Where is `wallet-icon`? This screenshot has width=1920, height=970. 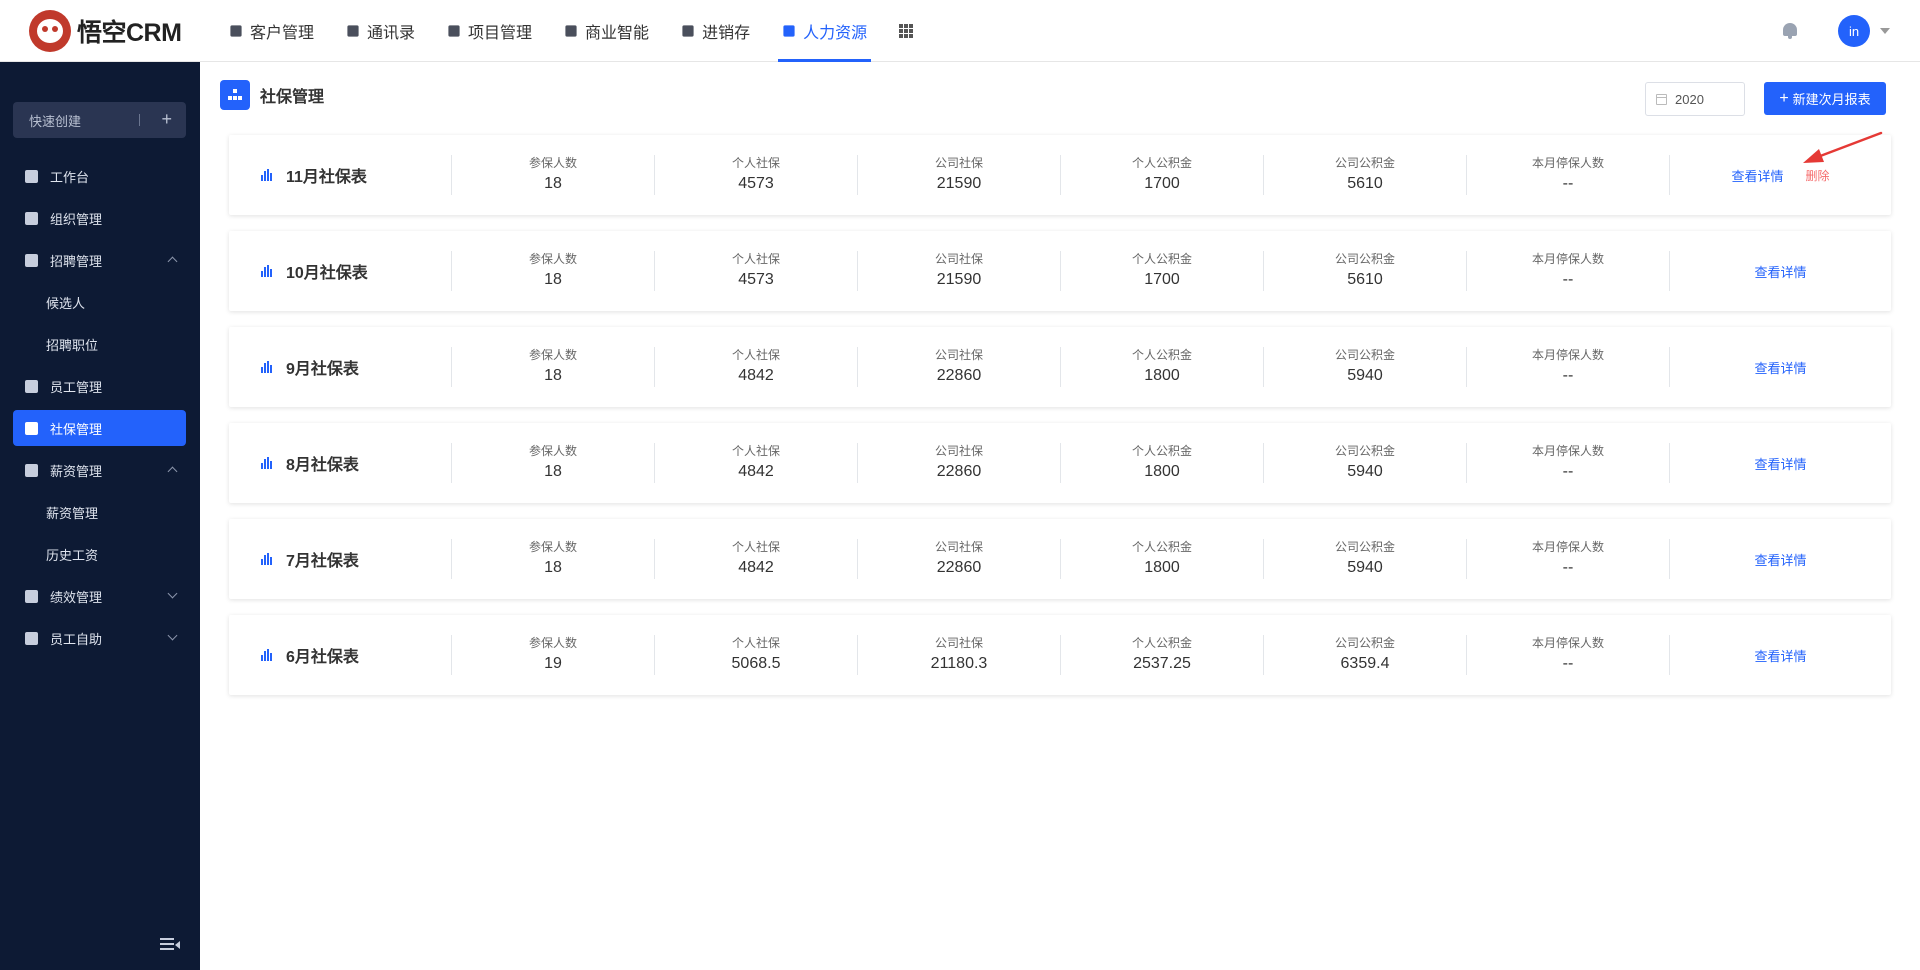
wallet-icon is located at coordinates (31, 470).